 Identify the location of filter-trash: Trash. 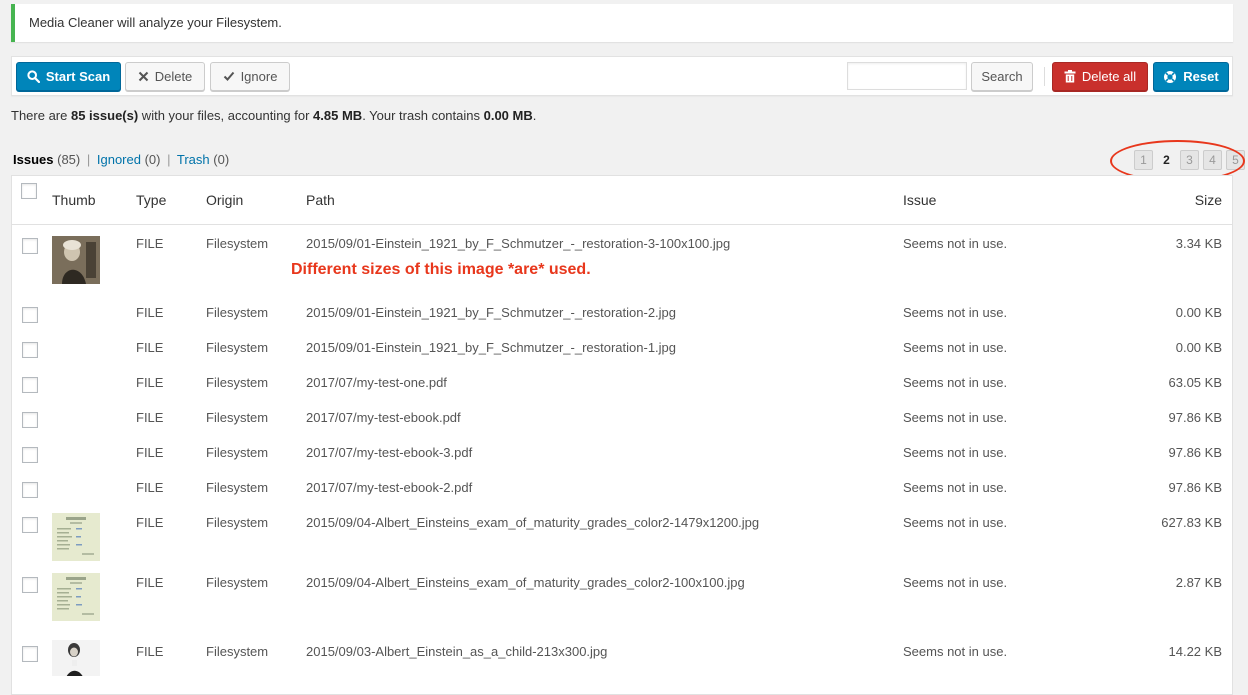
(193, 159).